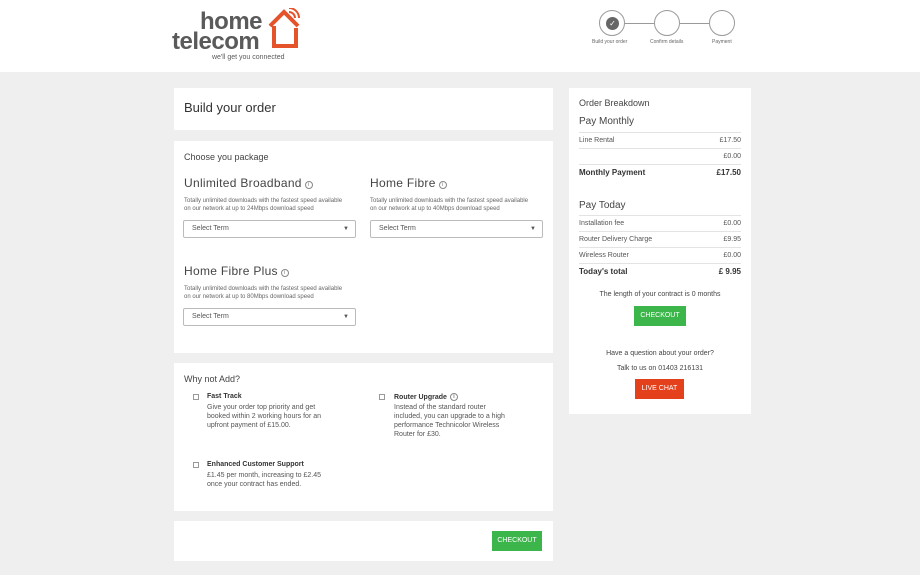 Image resolution: width=920 pixels, height=575 pixels. What do you see at coordinates (660, 173) in the screenshot?
I see `monthly-payment-total: Monthly Payment £17.50` at bounding box center [660, 173].